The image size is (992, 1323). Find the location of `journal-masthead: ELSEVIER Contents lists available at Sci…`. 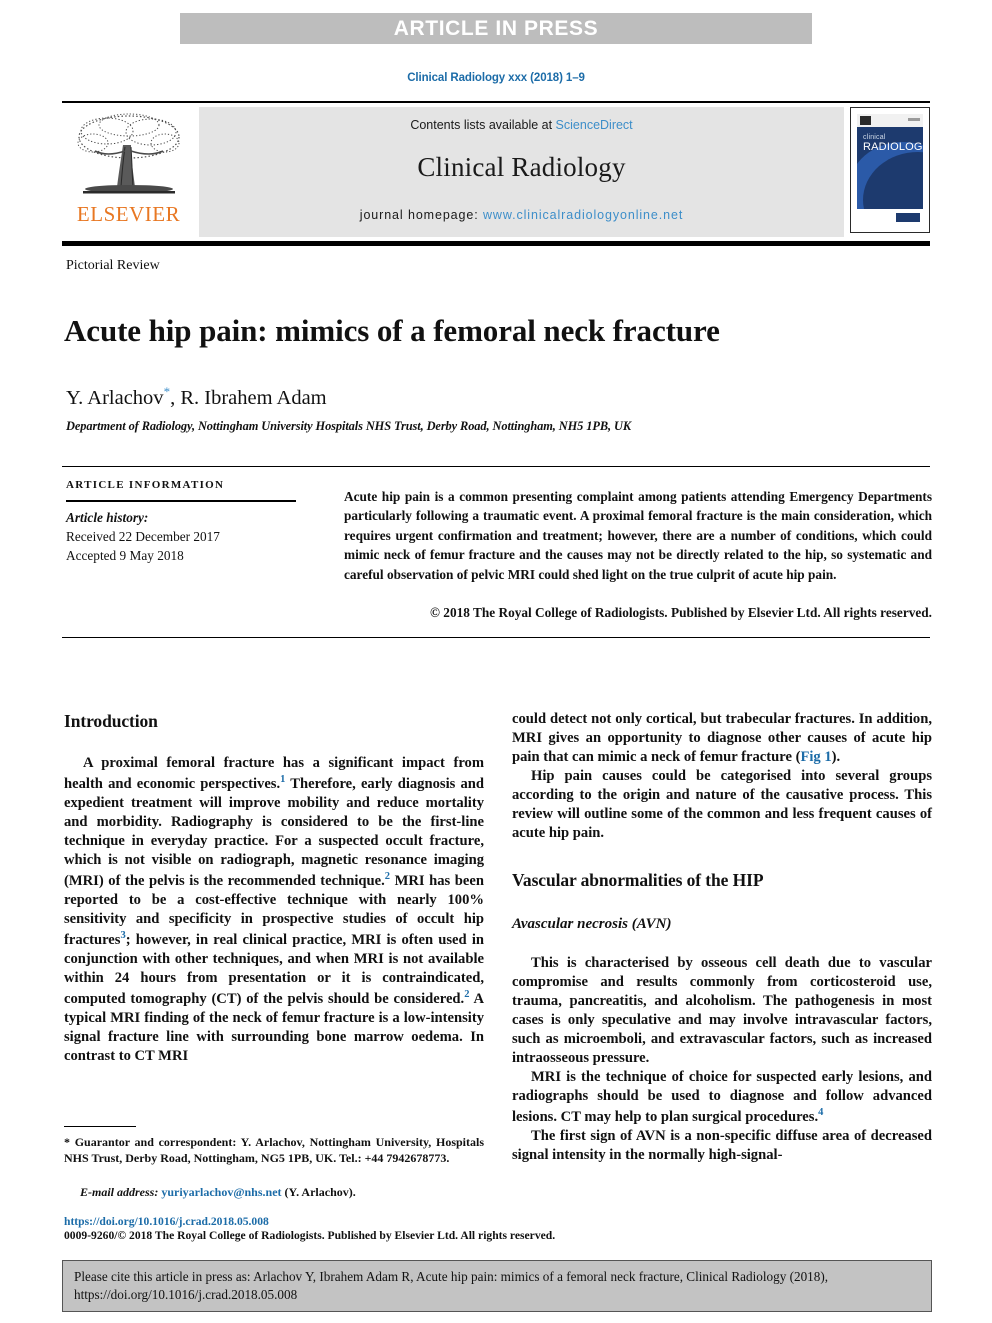

journal-masthead: ELSEVIER Contents lists available at Sci… is located at coordinates (496, 169).